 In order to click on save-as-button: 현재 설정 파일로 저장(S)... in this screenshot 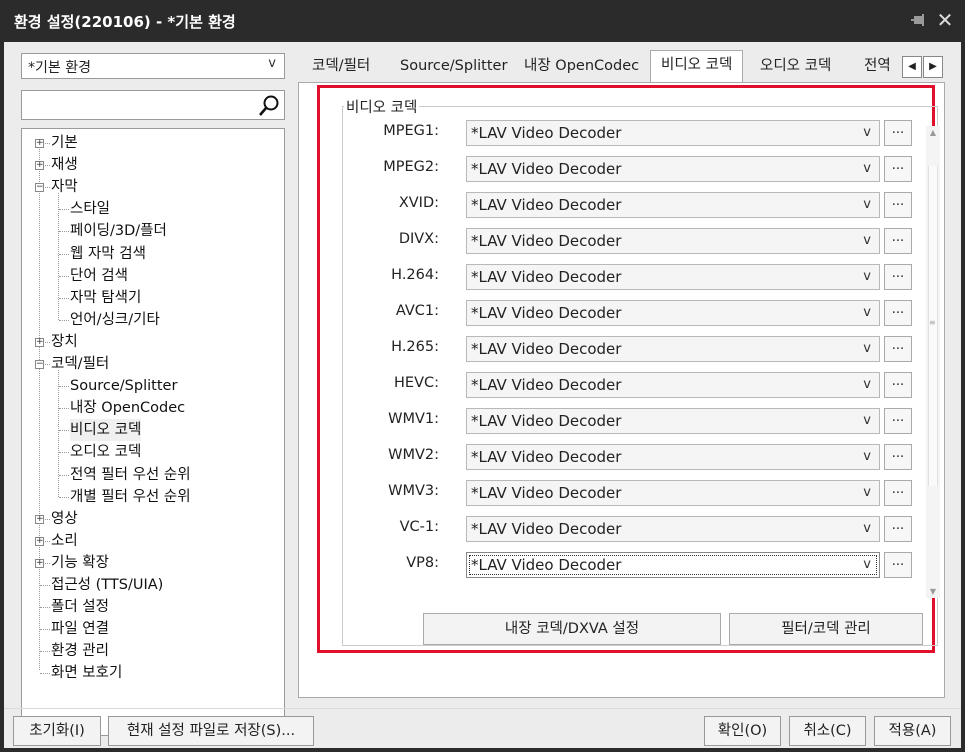, I will do `click(211, 731)`.